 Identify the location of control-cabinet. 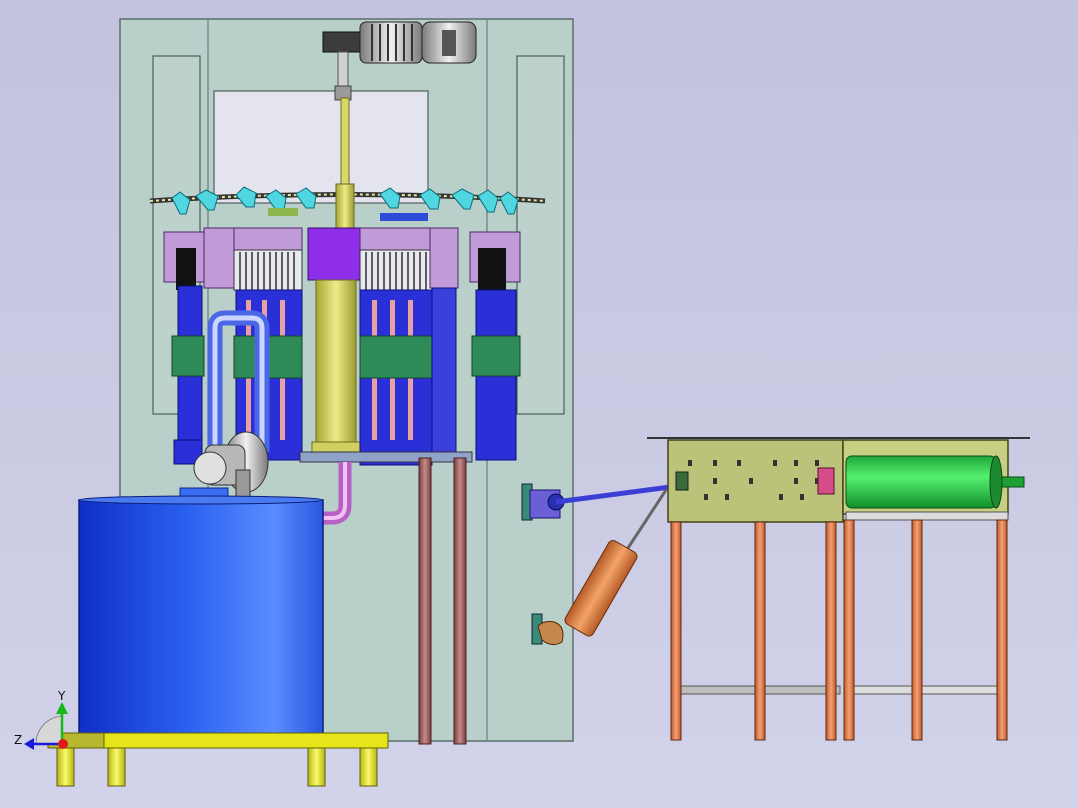
(838, 566).